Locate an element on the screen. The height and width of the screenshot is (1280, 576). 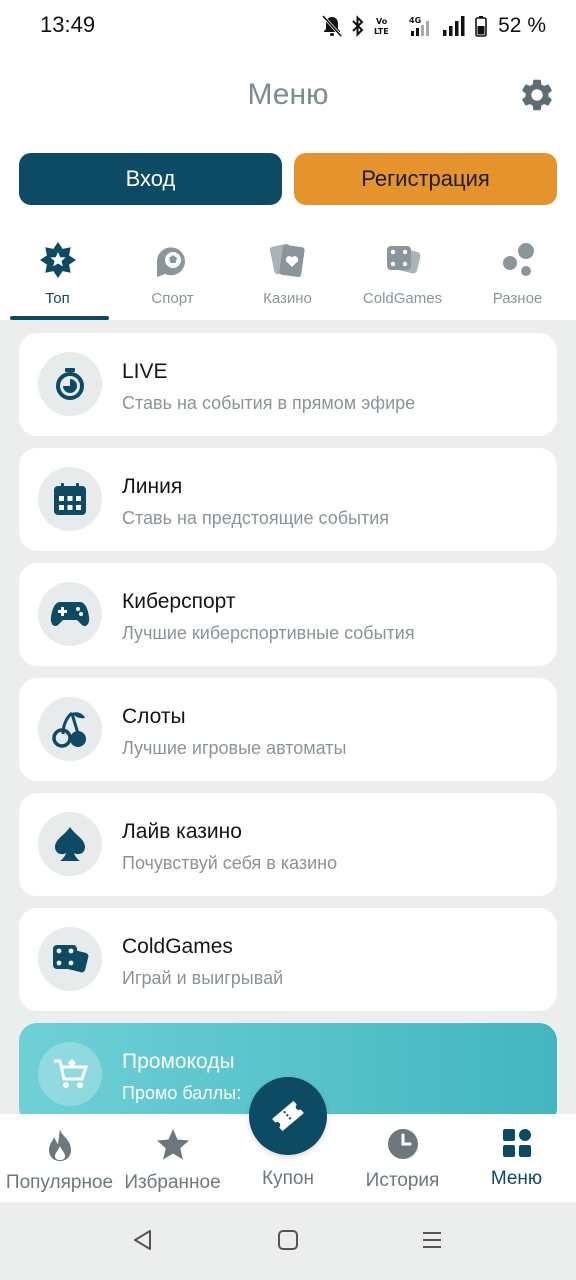
soccer-ball-icon is located at coordinates (170, 262).